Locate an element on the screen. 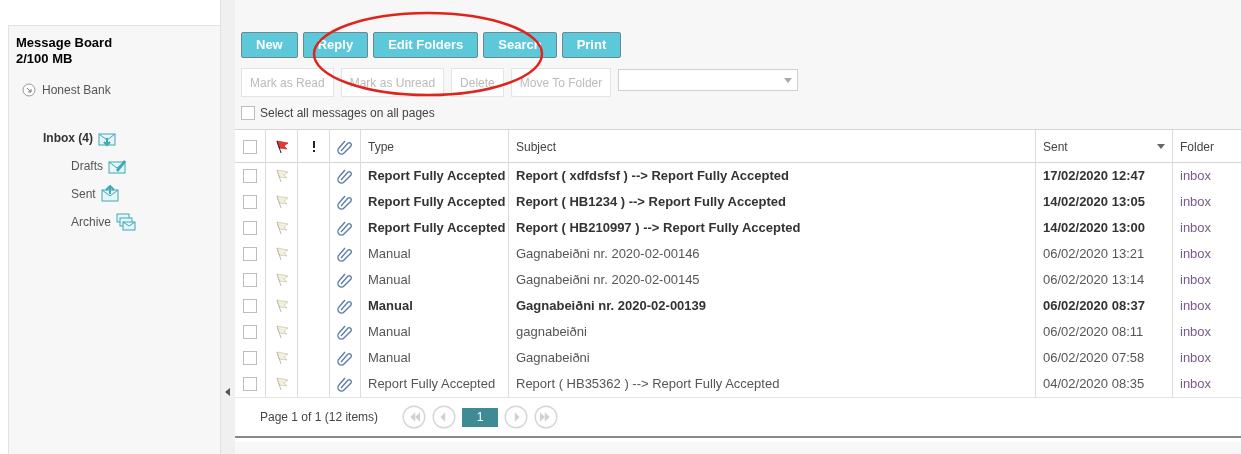  collapse-arrow-icon is located at coordinates (228, 392).